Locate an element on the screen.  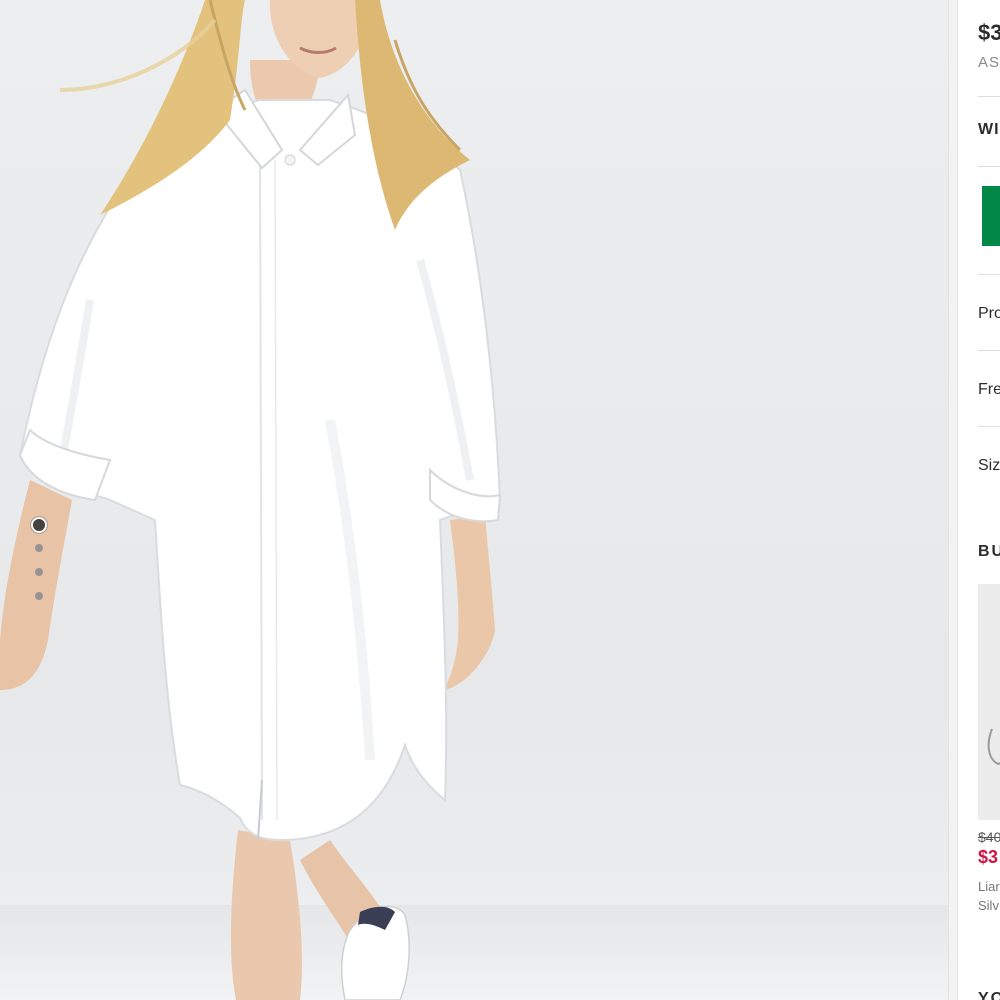
item-original-price: $40 is located at coordinates (989, 837).